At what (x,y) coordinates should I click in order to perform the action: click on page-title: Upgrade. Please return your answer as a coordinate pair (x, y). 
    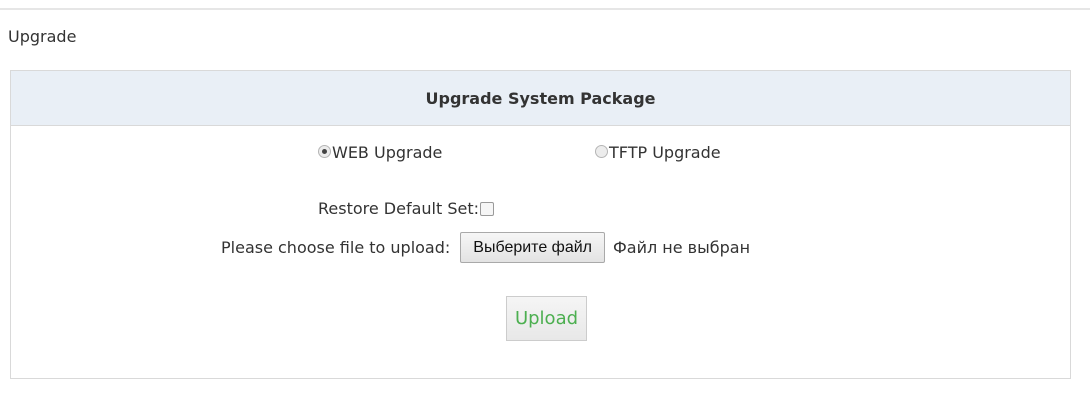
    Looking at the image, I should click on (42, 36).